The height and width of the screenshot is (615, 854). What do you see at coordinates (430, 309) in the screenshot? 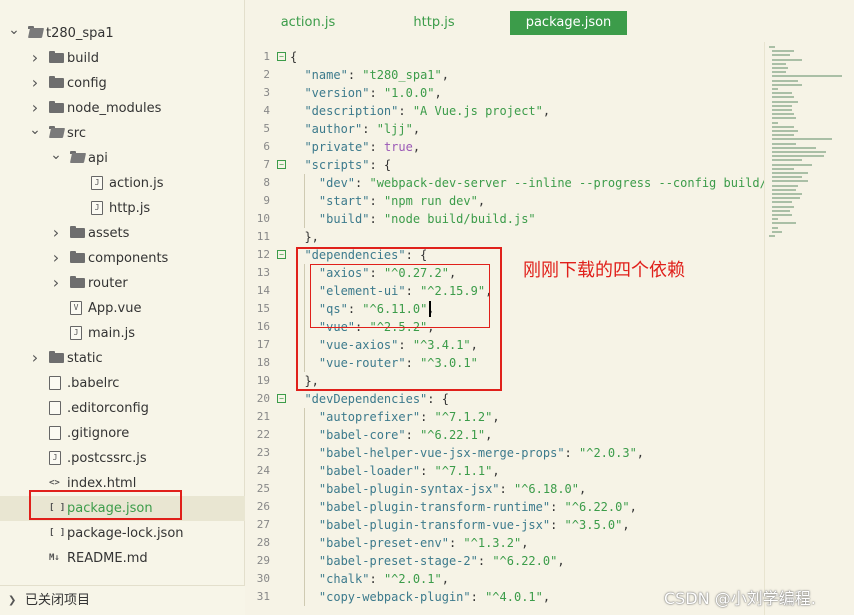
I see `text-cursor` at bounding box center [430, 309].